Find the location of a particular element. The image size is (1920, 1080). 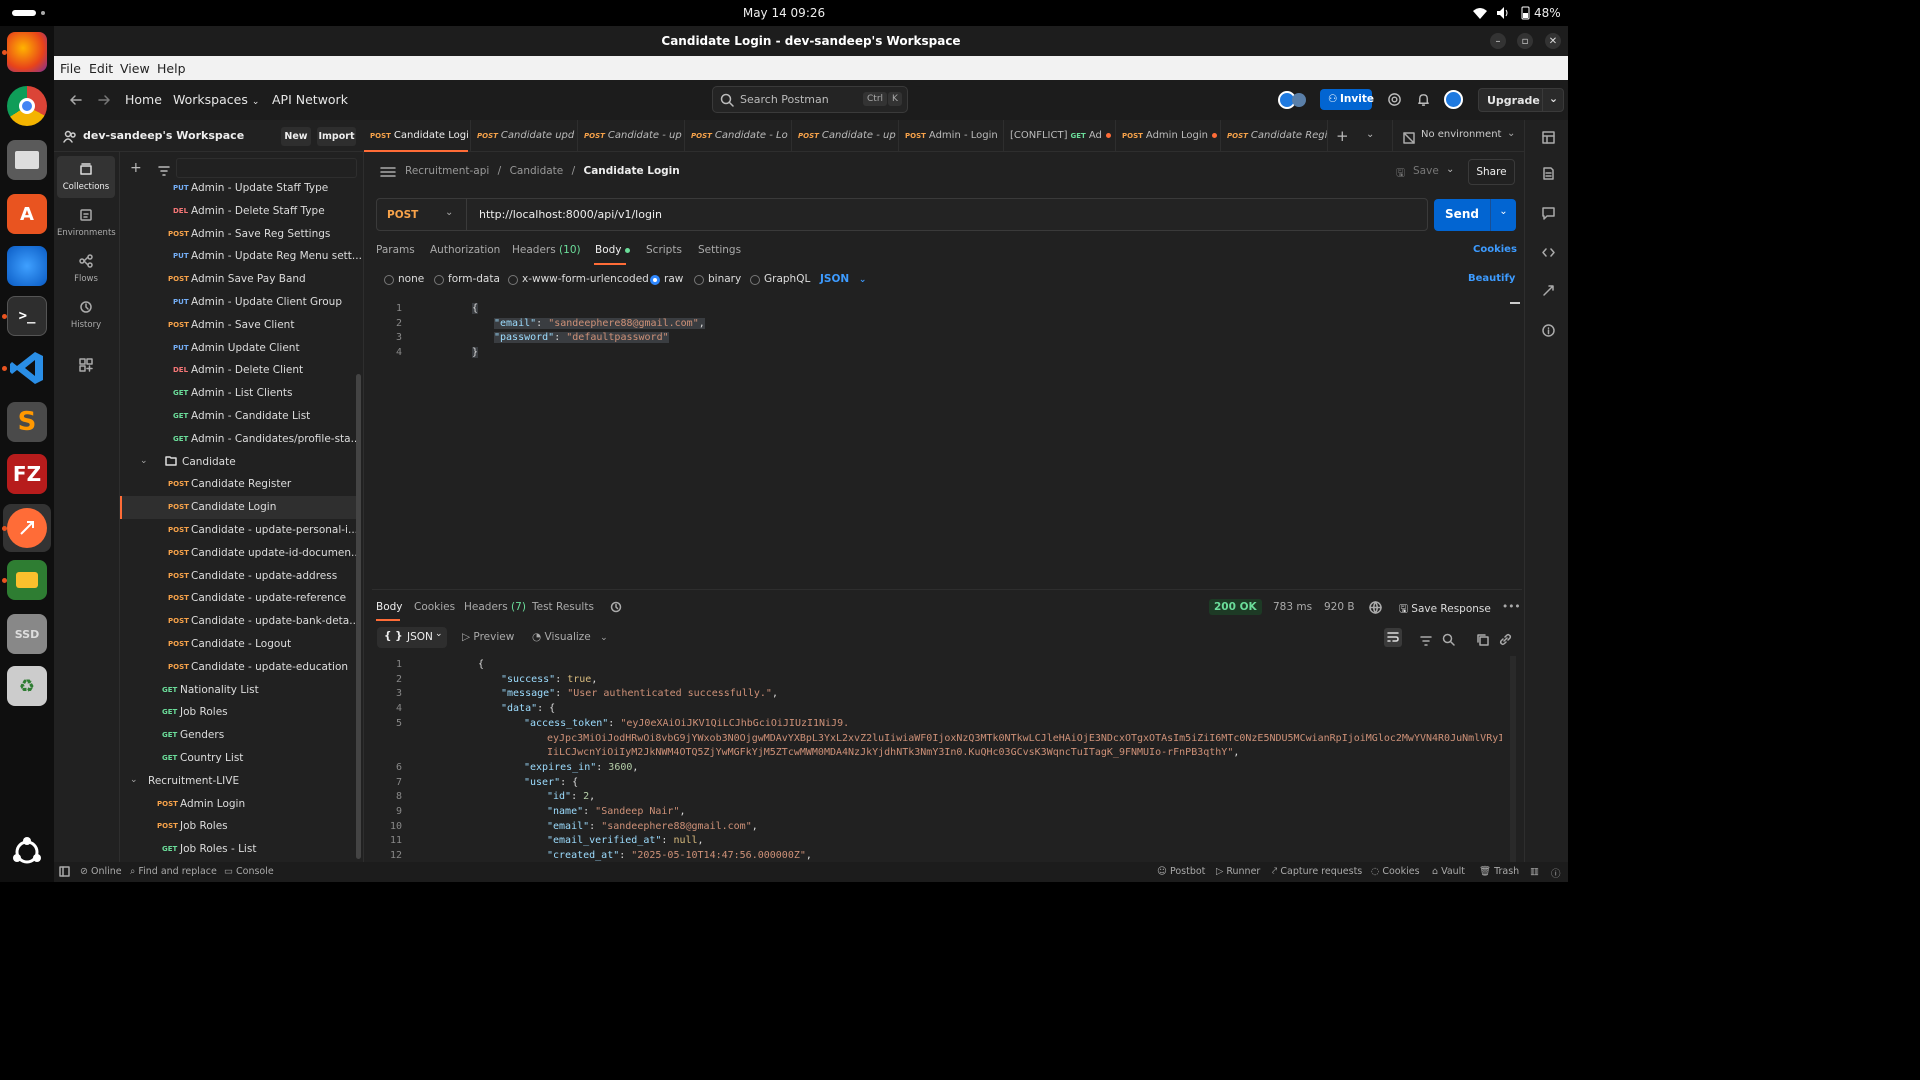

search-box: Search Postman Ctrl K is located at coordinates (810, 99).